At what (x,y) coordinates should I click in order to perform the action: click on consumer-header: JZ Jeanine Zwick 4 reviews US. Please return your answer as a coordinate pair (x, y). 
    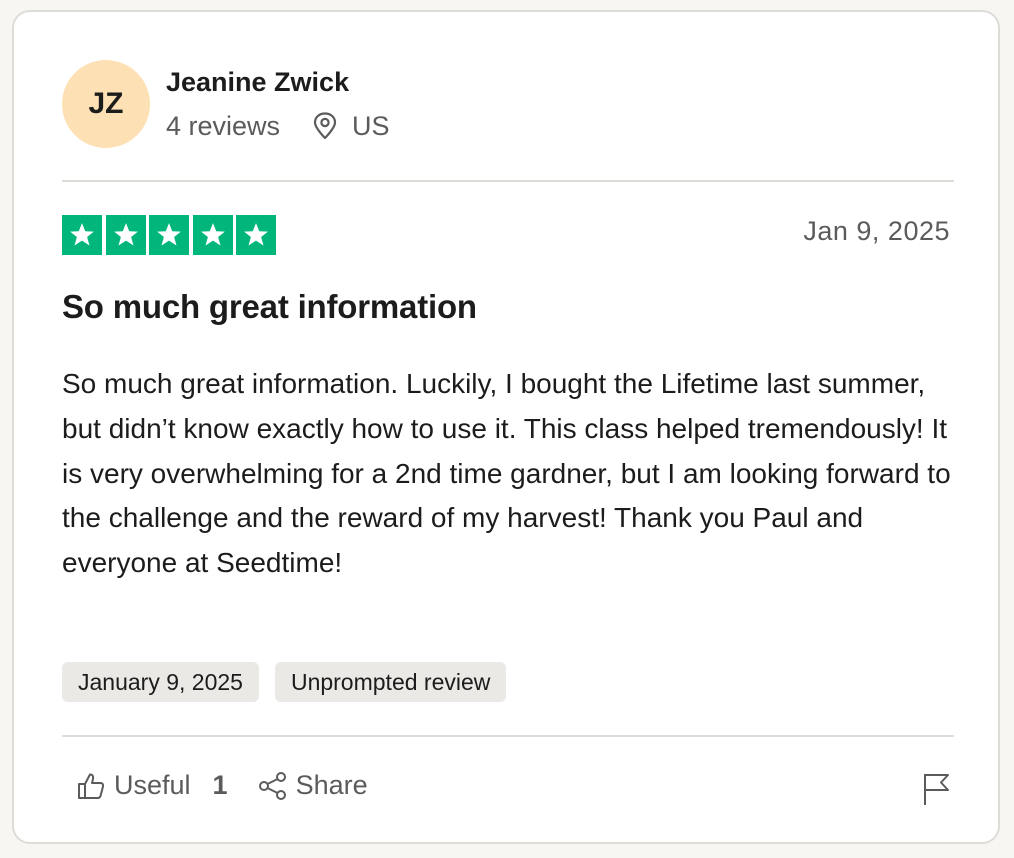
    Looking at the image, I should click on (226, 104).